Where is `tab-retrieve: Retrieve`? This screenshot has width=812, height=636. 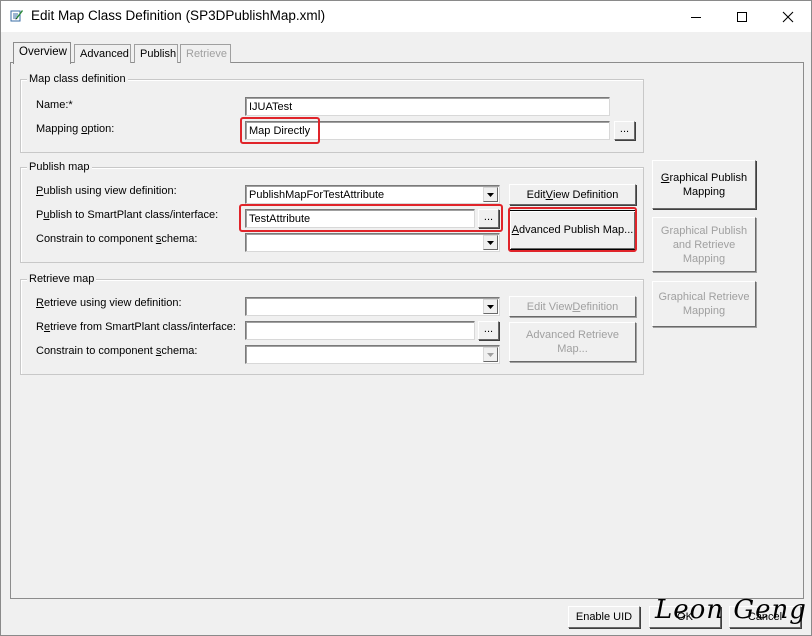 tab-retrieve: Retrieve is located at coordinates (205, 53).